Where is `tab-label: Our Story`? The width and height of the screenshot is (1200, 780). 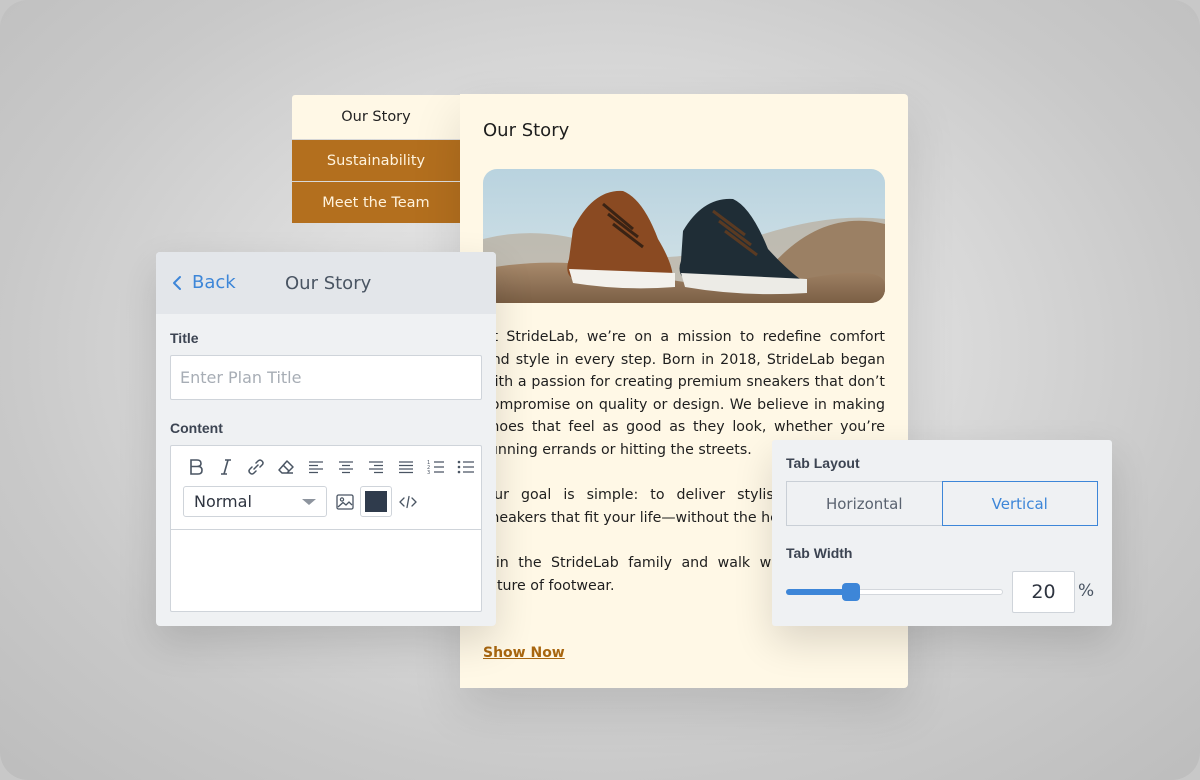 tab-label: Our Story is located at coordinates (376, 117).